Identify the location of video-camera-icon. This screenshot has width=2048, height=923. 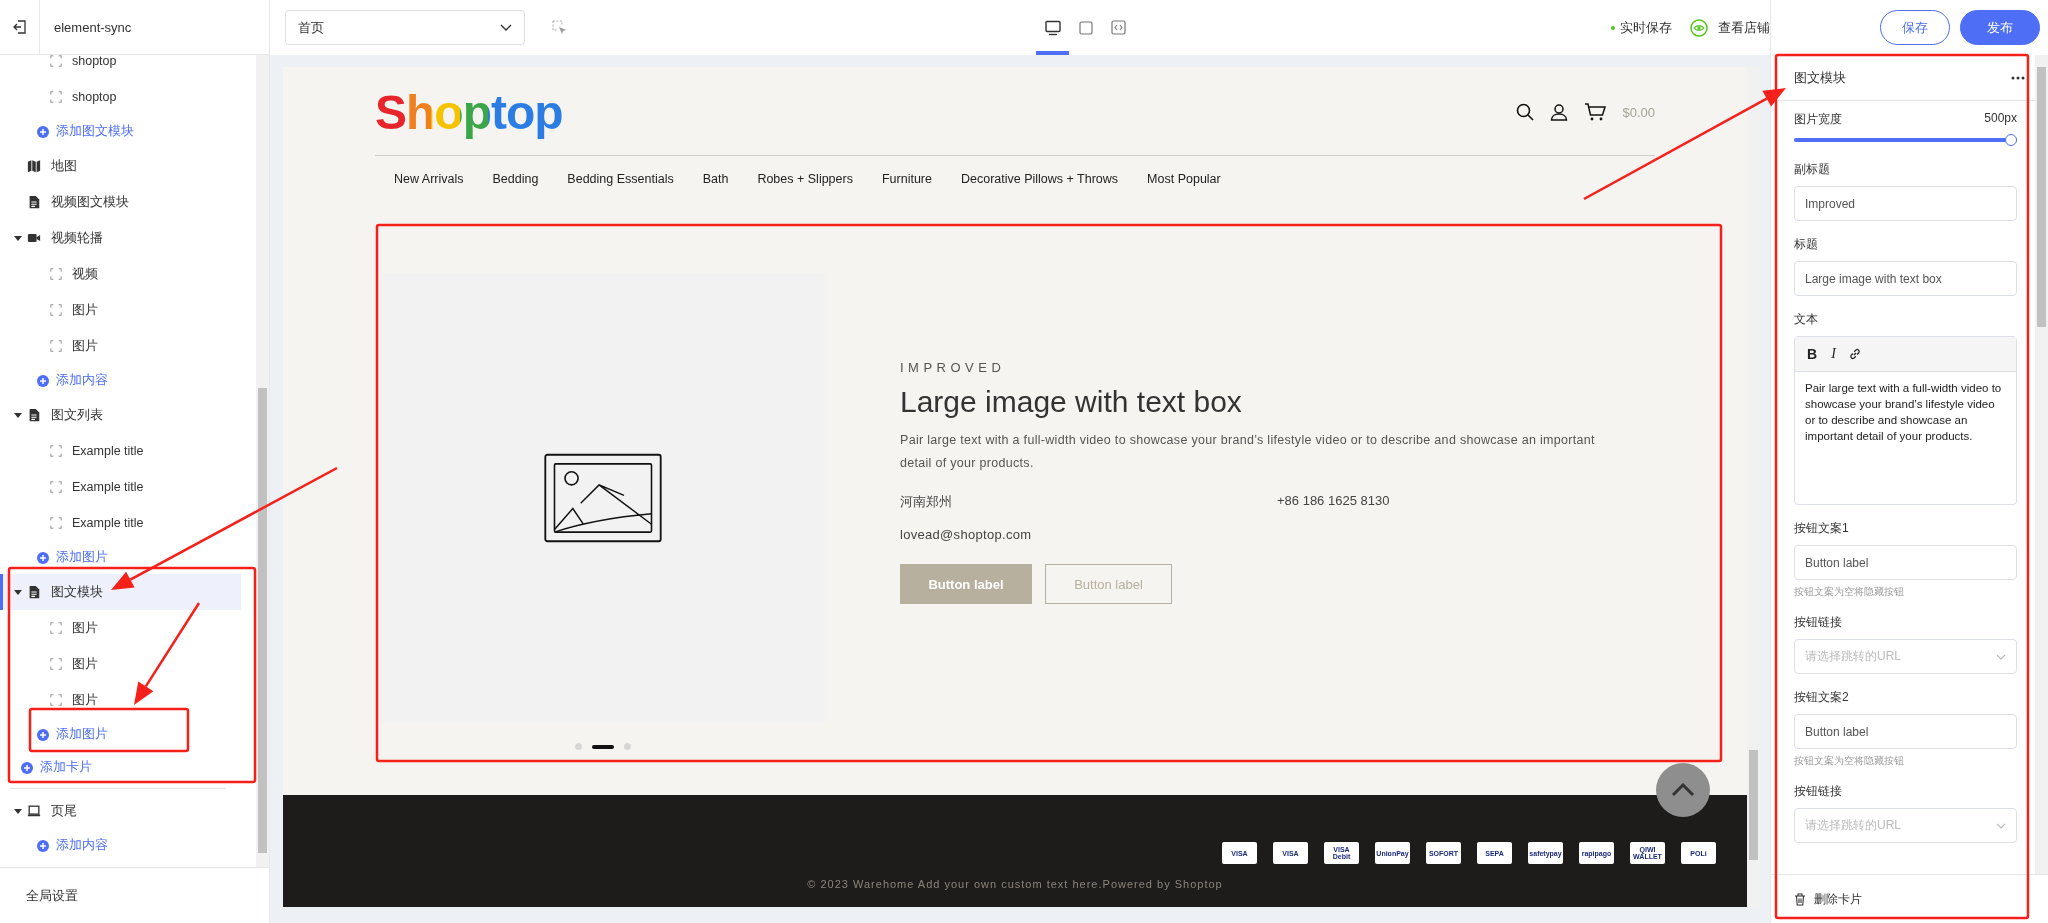
(34, 238).